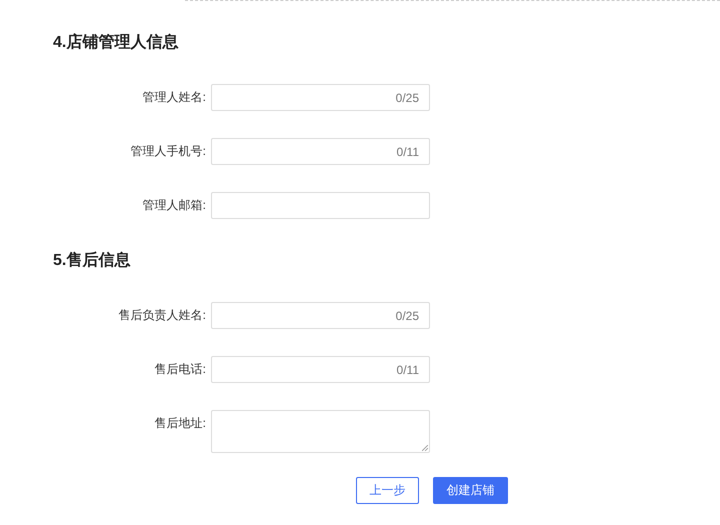  I want to click on field-label: 管理人手机号:, so click(168, 151).